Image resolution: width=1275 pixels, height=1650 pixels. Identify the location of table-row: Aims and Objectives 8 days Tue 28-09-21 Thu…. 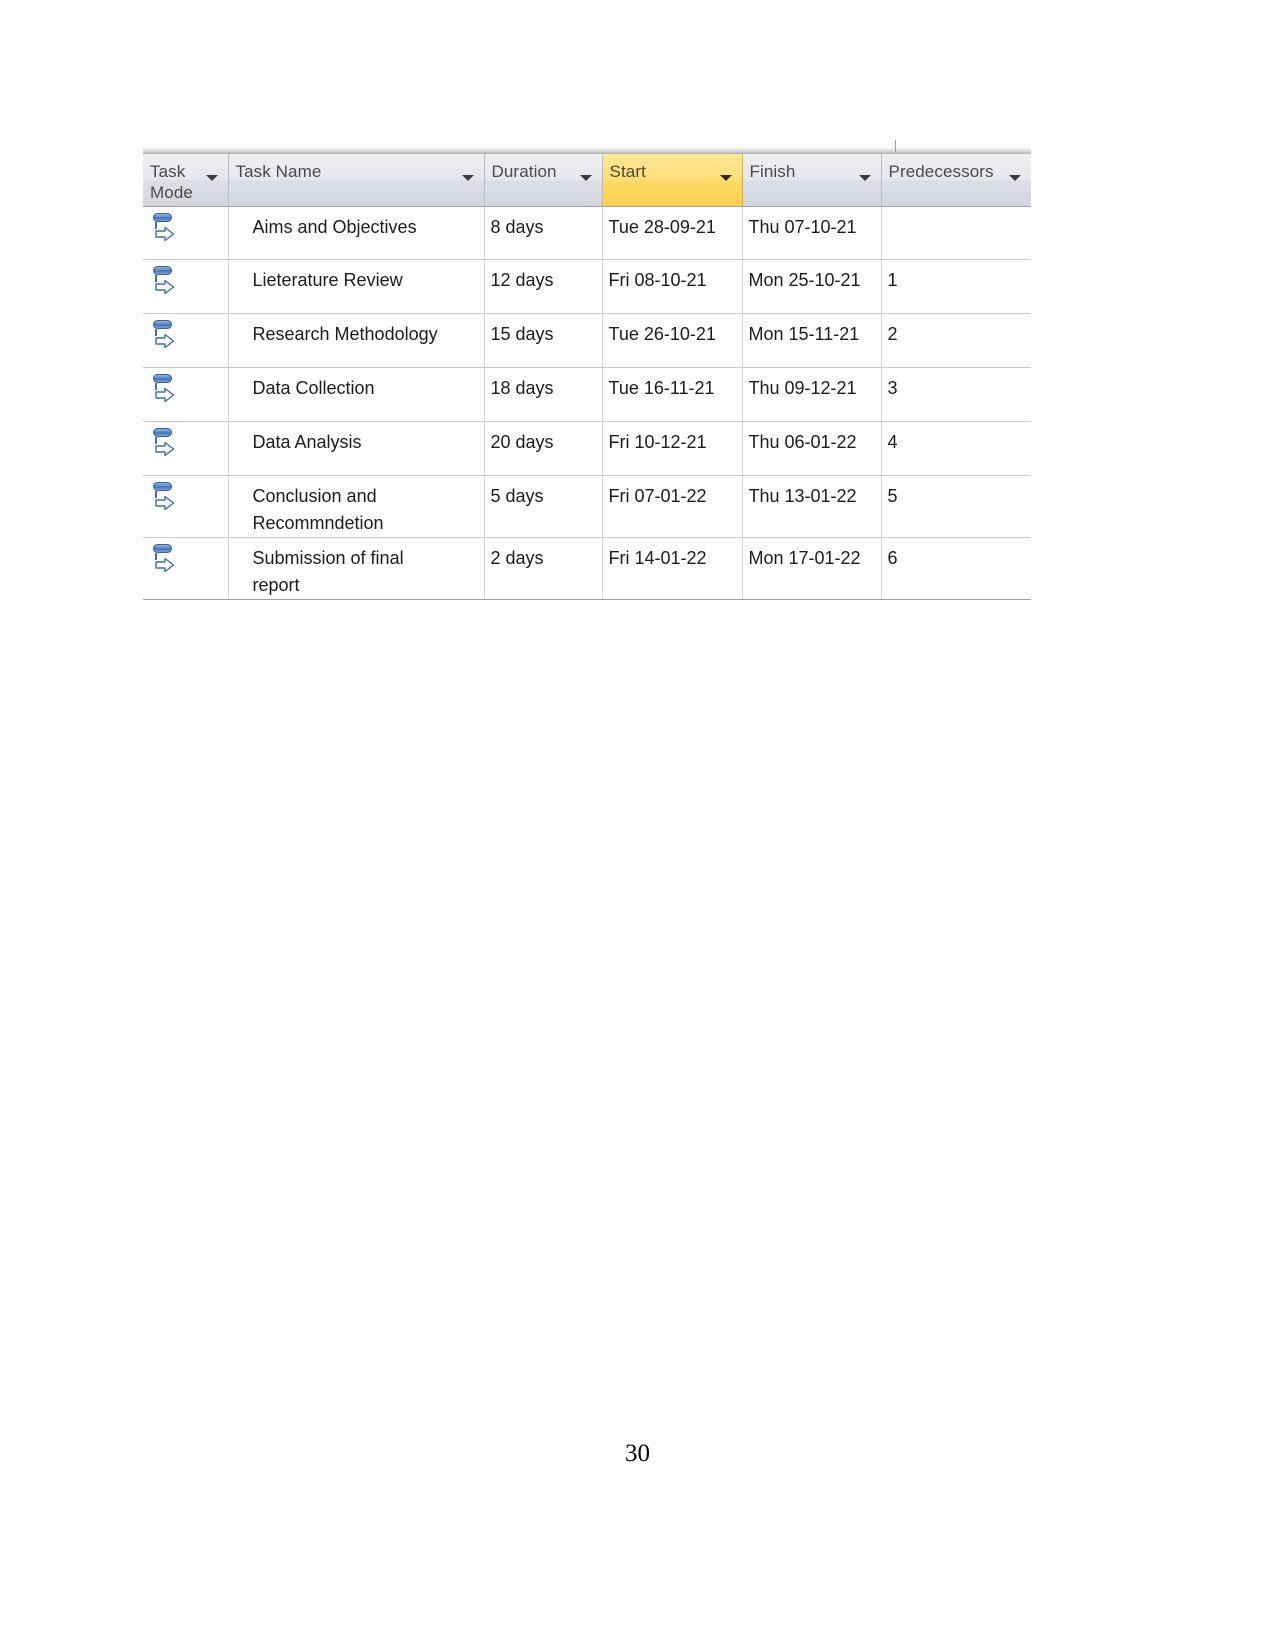
(587, 233).